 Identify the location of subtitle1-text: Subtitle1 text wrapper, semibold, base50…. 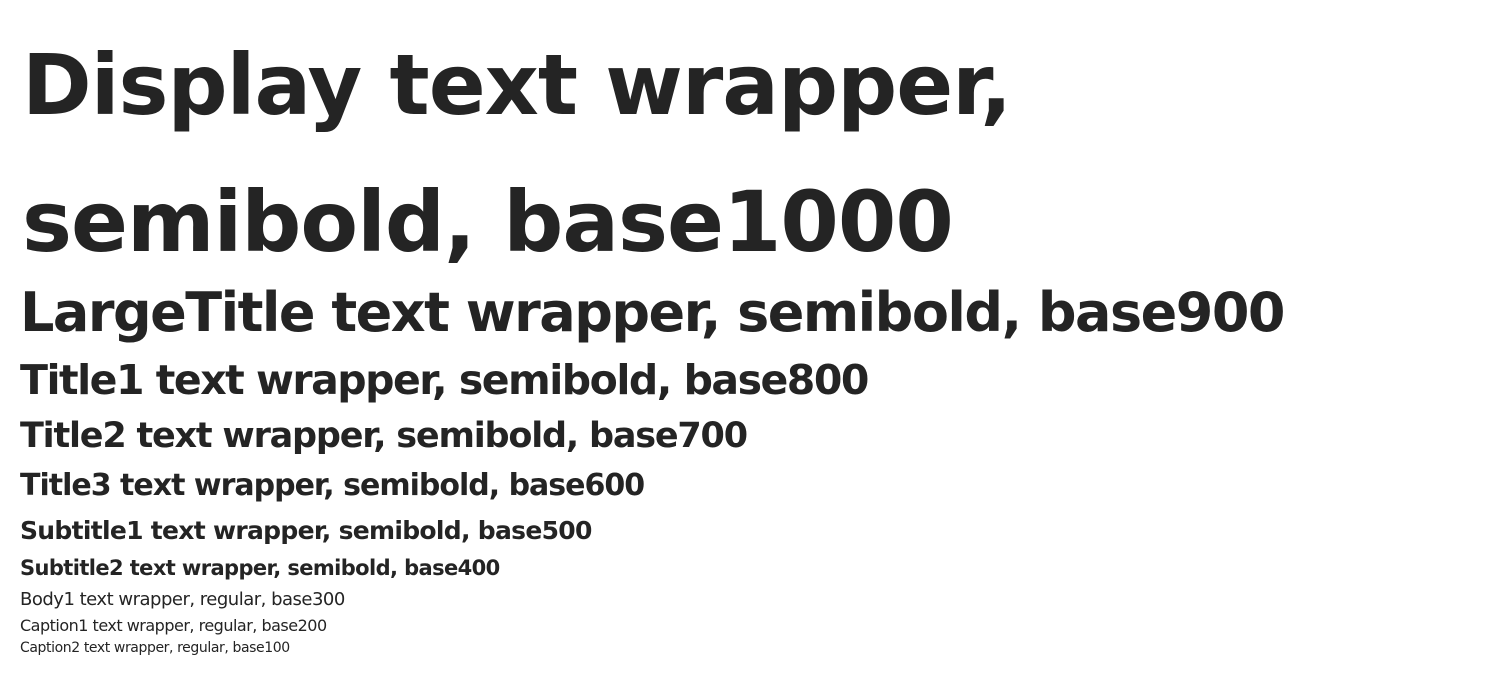
(306, 530).